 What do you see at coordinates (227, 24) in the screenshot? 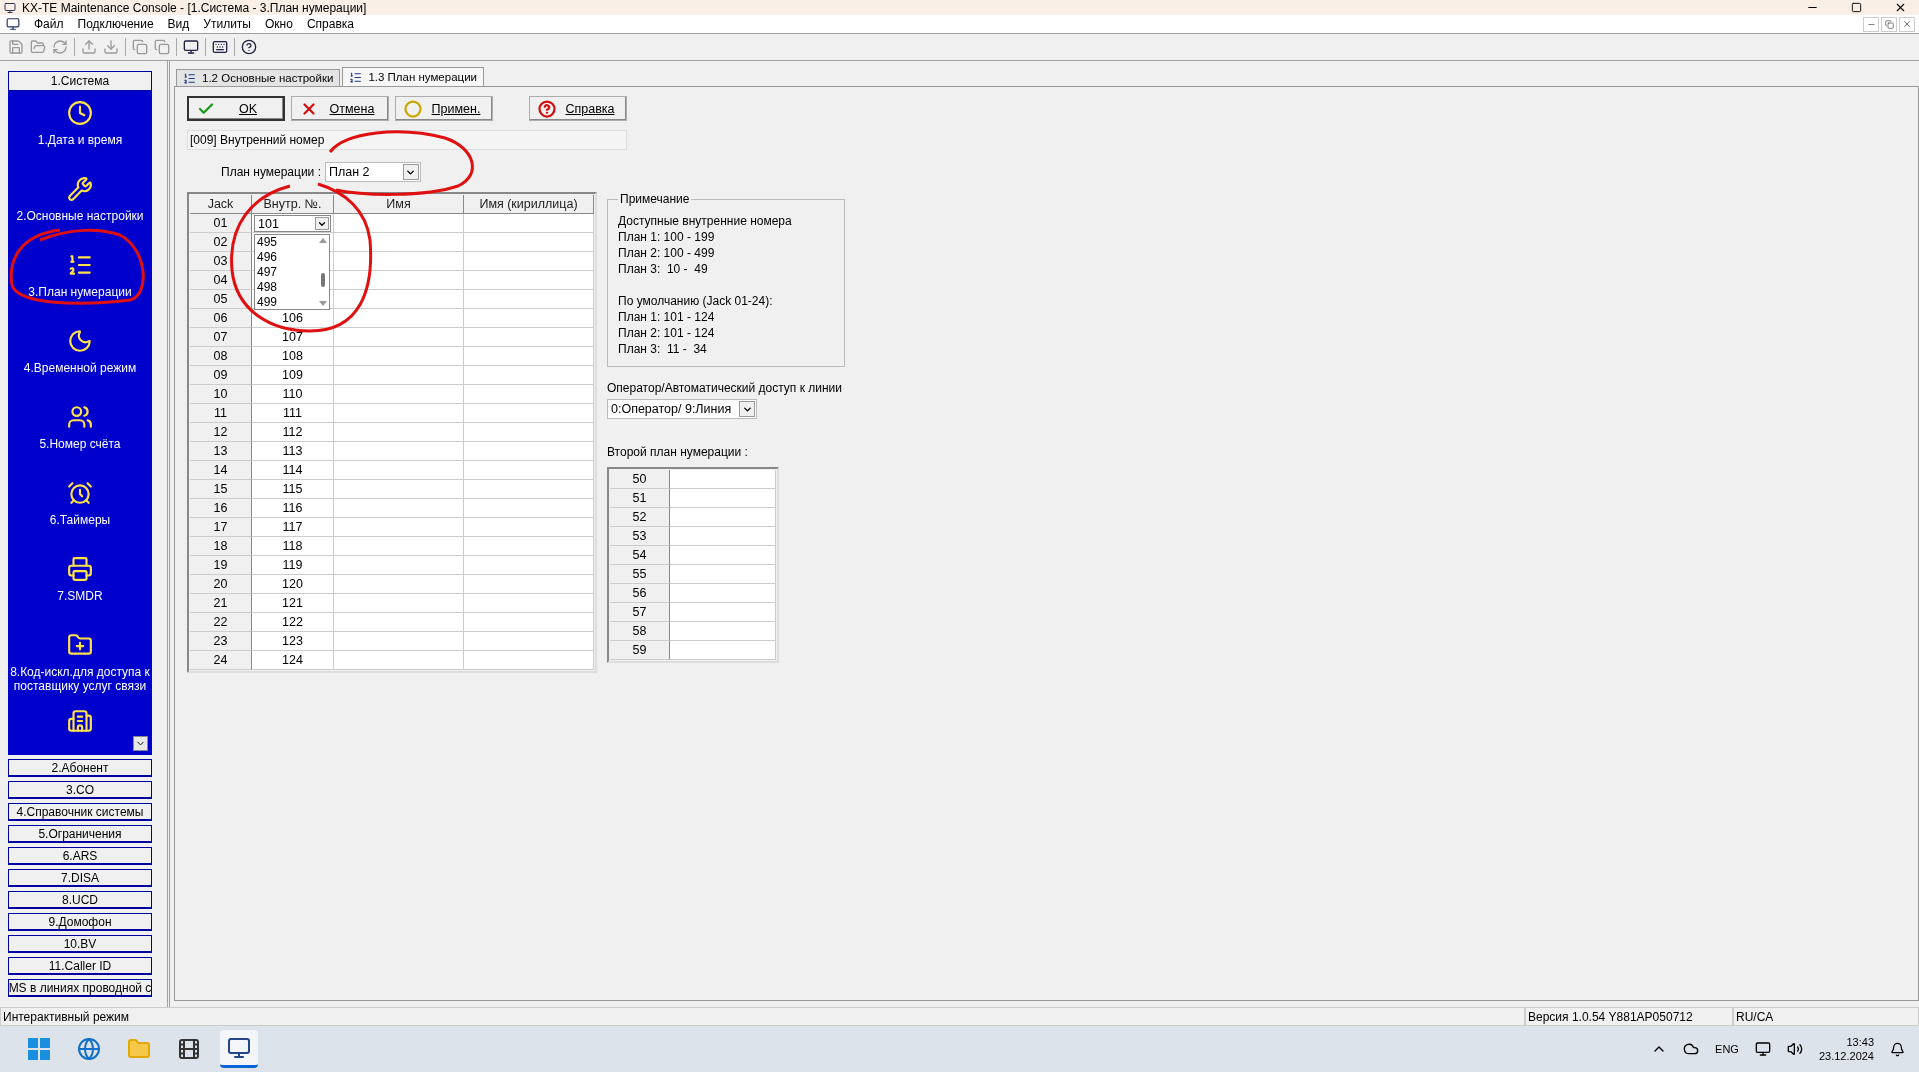
I see `menu-item: Утилиты` at bounding box center [227, 24].